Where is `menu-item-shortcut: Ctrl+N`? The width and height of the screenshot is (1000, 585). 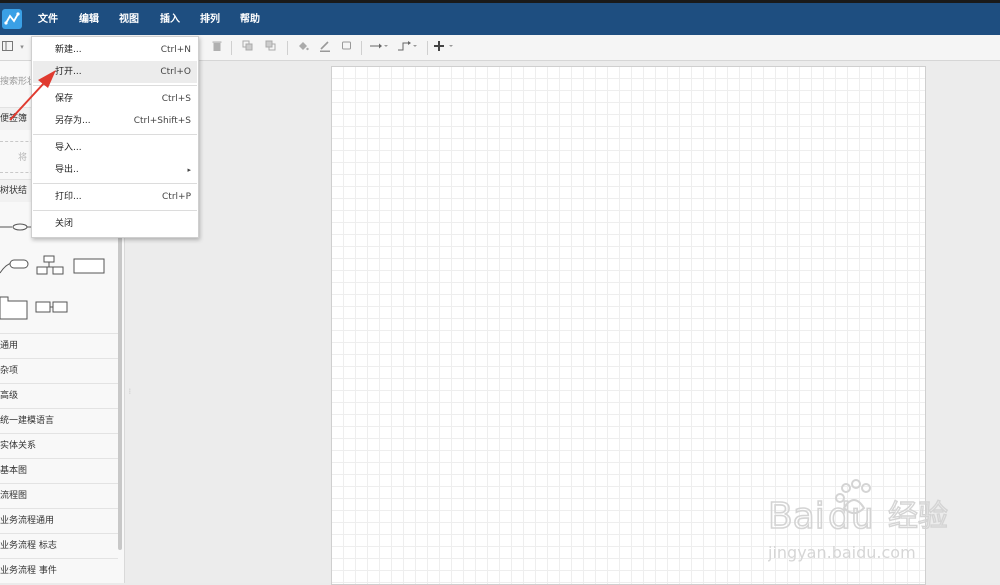
menu-item-shortcut: Ctrl+N is located at coordinates (175, 50).